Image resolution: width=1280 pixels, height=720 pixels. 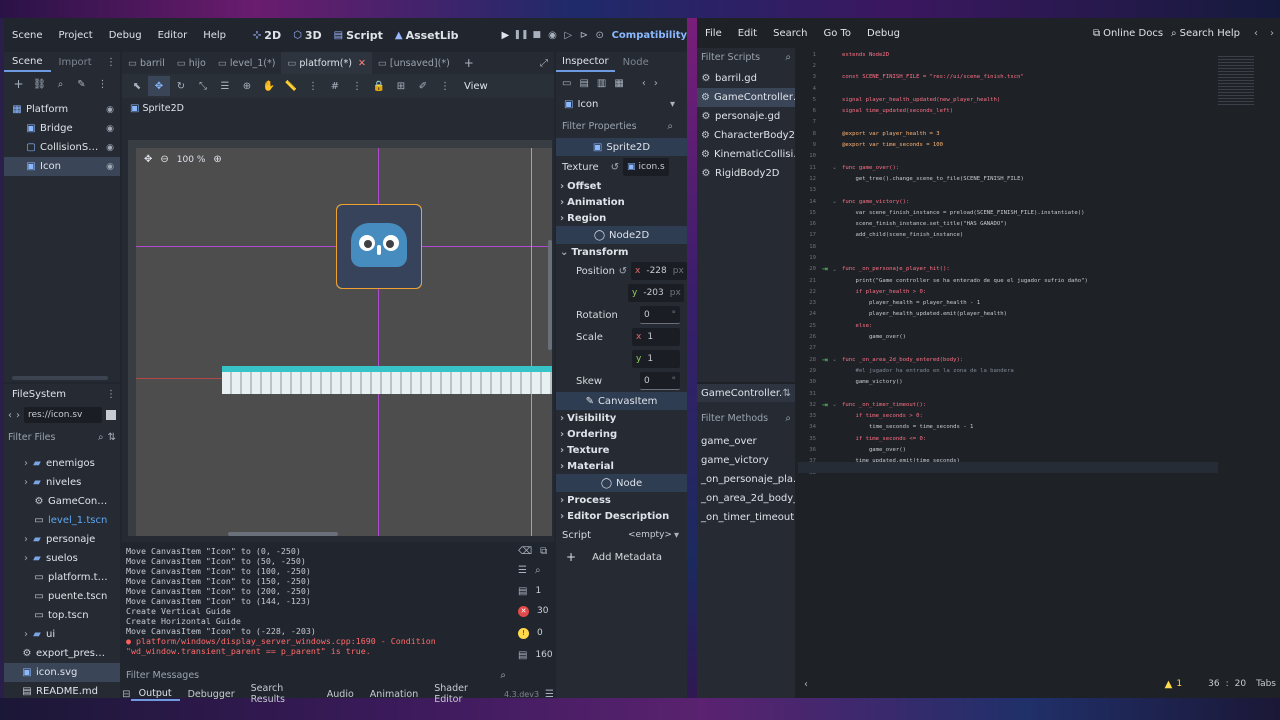 What do you see at coordinates (39, 84) in the screenshot?
I see `link-icon: ⛓` at bounding box center [39, 84].